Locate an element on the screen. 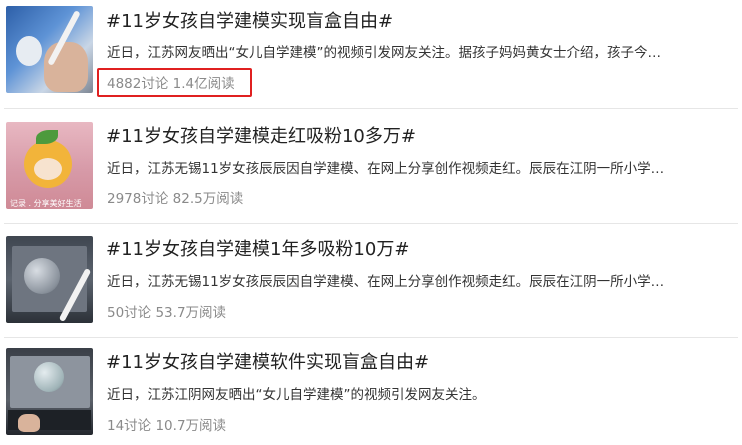  topic-title: #11岁女孩自学建模实现盲盒自由# is located at coordinates (414, 22).